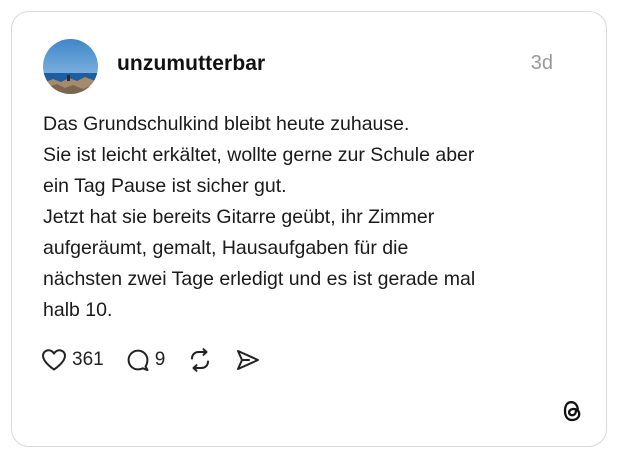 This screenshot has height=461, width=620. What do you see at coordinates (542, 63) in the screenshot?
I see `post-time: 3d` at bounding box center [542, 63].